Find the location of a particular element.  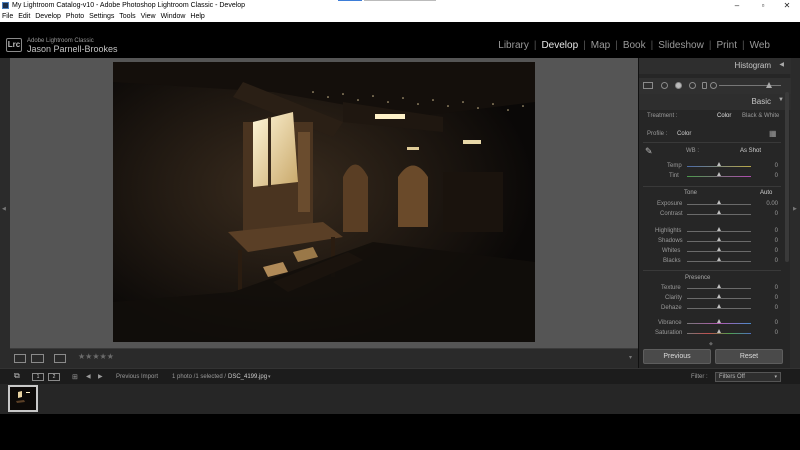

vibrance-slider-knob is located at coordinates (719, 321).